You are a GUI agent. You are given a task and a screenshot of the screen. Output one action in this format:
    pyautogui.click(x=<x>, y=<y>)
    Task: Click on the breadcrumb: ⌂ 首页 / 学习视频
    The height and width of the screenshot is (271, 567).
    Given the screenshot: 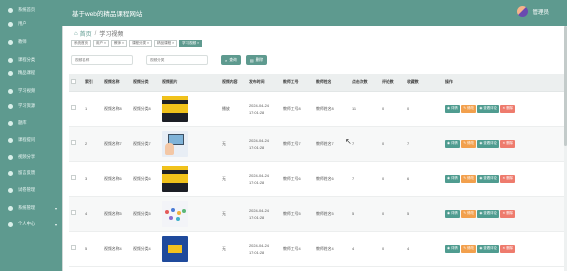 What is the action you would take?
    pyautogui.click(x=98, y=34)
    